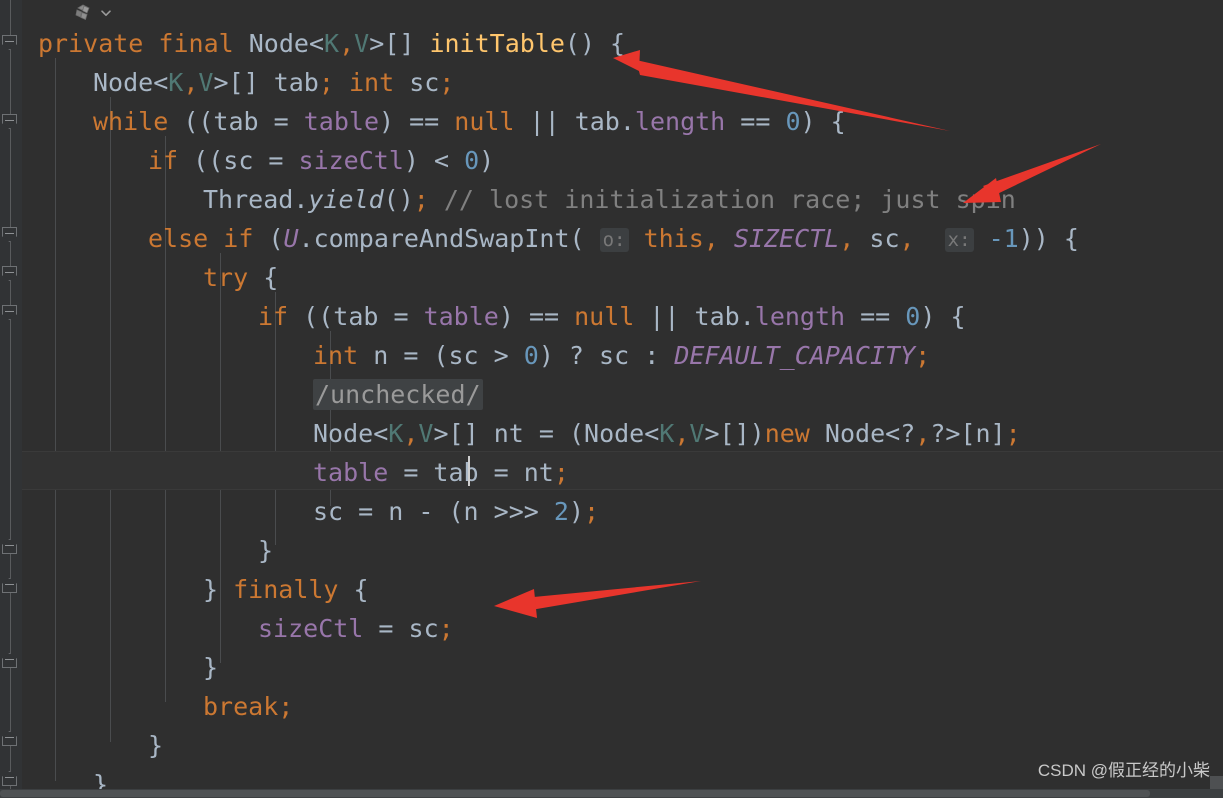 The image size is (1223, 798). Describe the element at coordinates (1123, 770) in the screenshot. I see `watermark: CSDN @假正经的小柴` at that location.